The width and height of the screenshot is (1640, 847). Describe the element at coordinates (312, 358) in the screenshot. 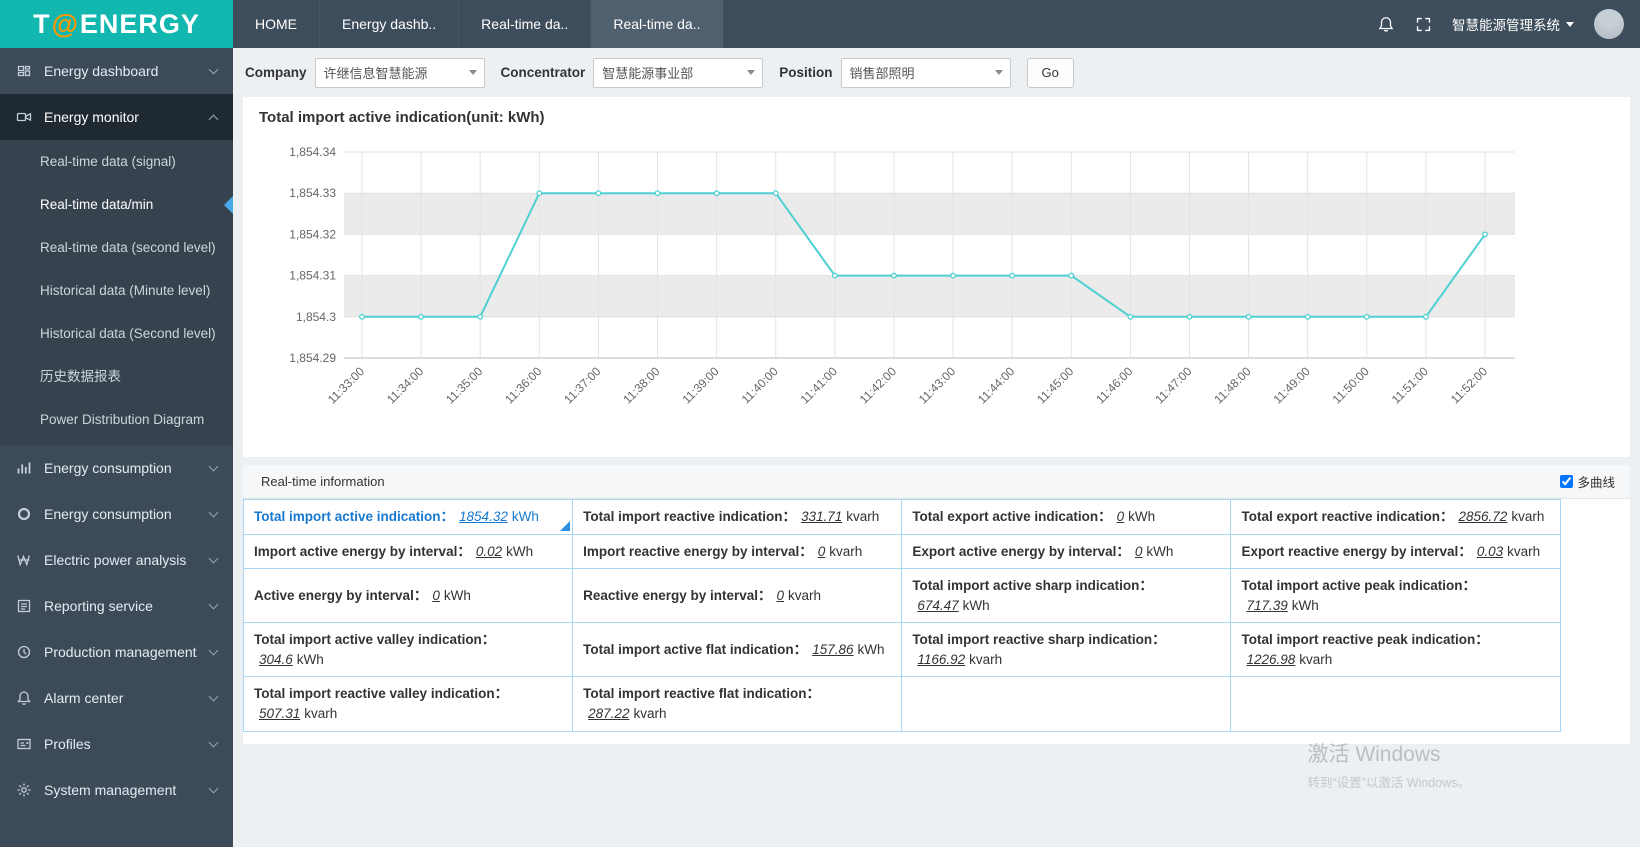

I see `svg-text: 1,854.29` at that location.